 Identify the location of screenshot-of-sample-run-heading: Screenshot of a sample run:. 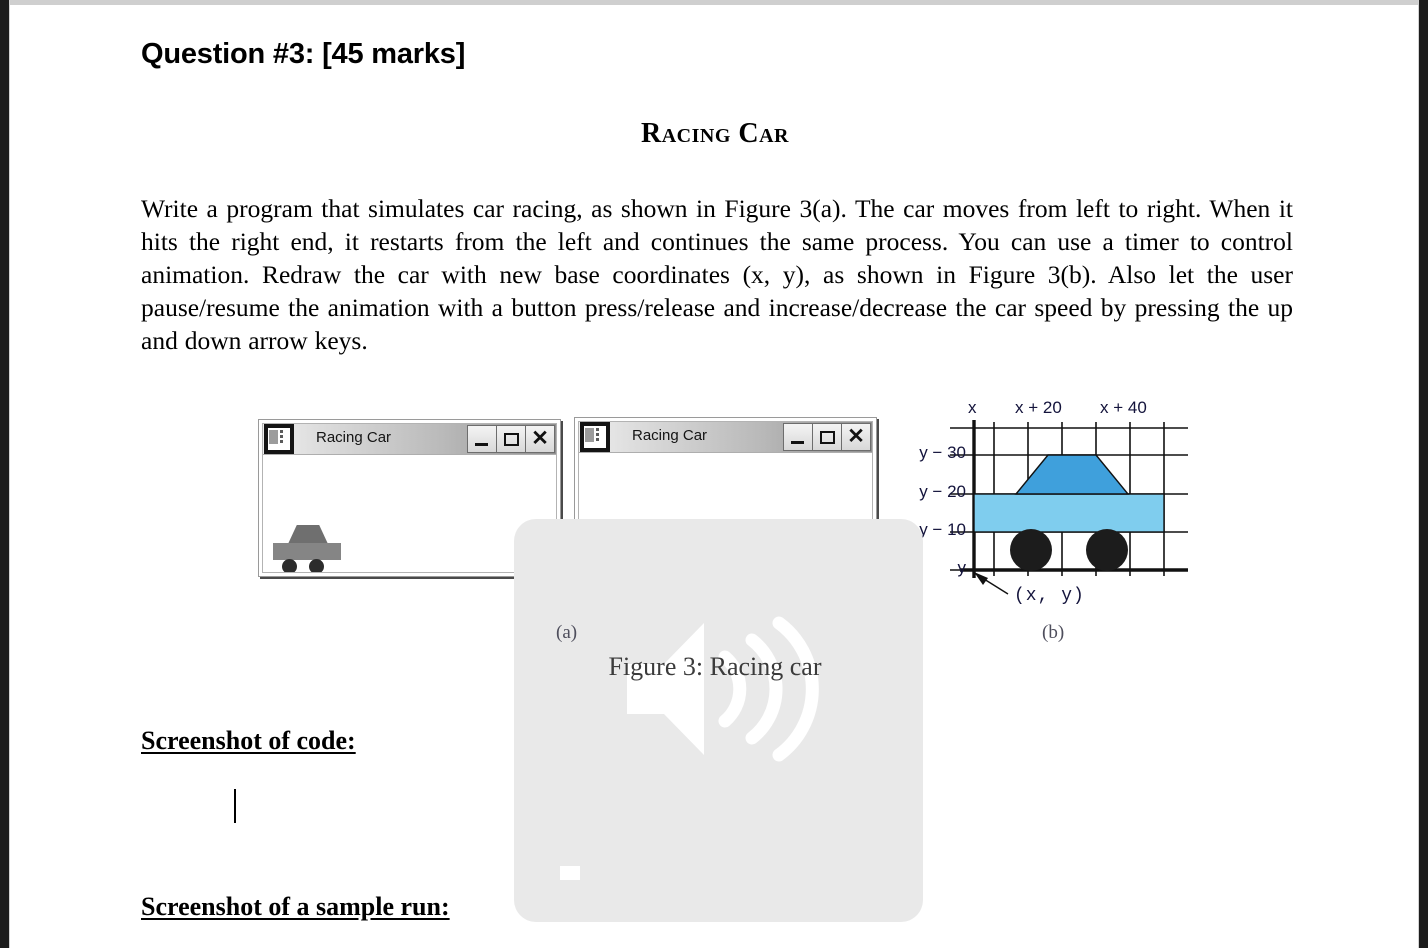
(295, 906).